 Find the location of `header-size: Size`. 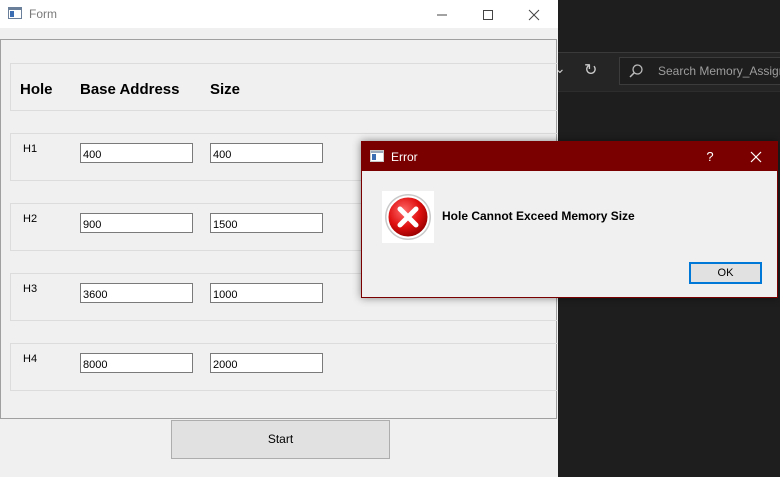

header-size: Size is located at coordinates (225, 89).